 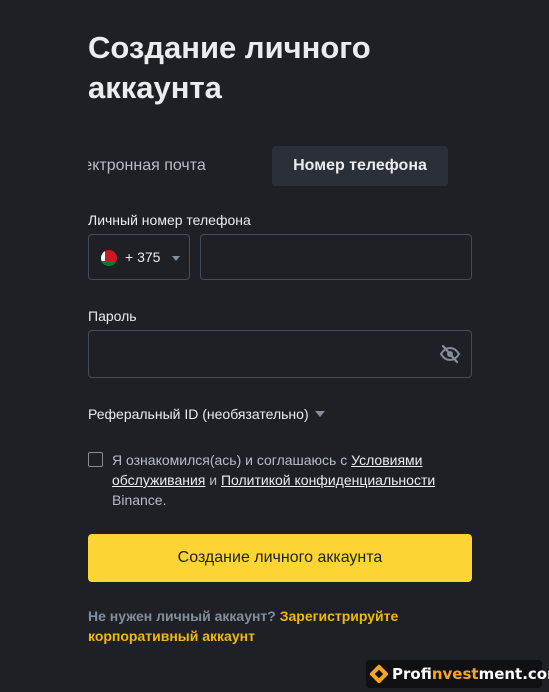 I want to click on referral-toggle: Реферальный ID (необязательно), so click(x=206, y=414).